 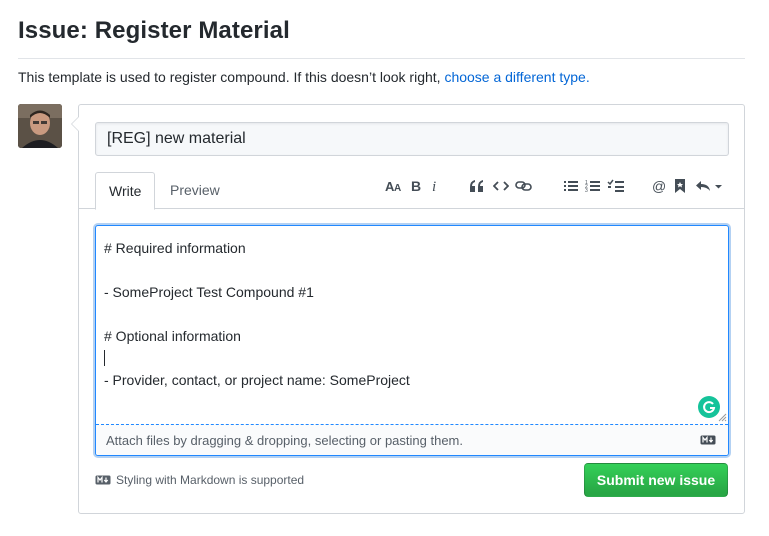 What do you see at coordinates (381, 58) in the screenshot?
I see `title-divider` at bounding box center [381, 58].